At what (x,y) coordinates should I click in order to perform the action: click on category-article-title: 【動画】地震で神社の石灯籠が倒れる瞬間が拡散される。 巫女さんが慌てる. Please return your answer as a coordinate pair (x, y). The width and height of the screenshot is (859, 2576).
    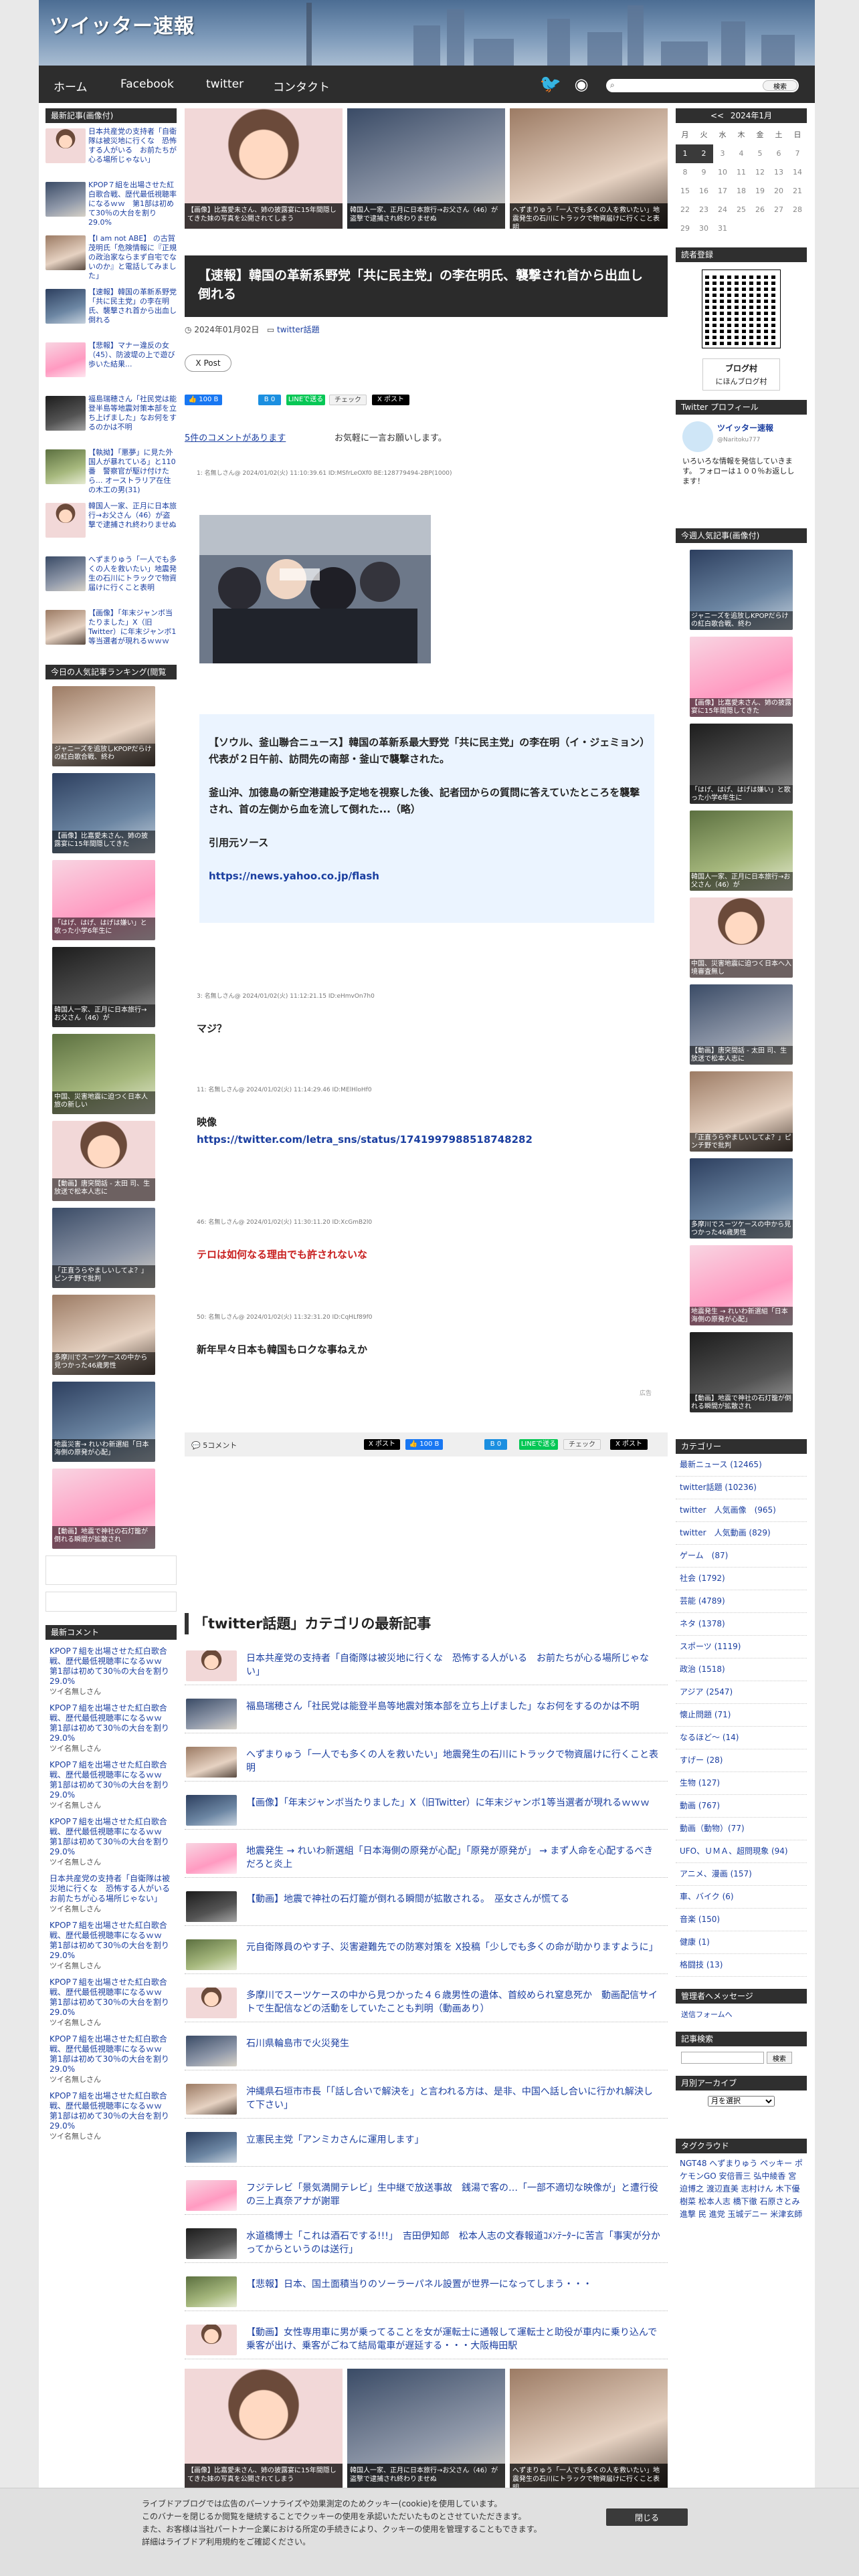
    Looking at the image, I should click on (454, 1899).